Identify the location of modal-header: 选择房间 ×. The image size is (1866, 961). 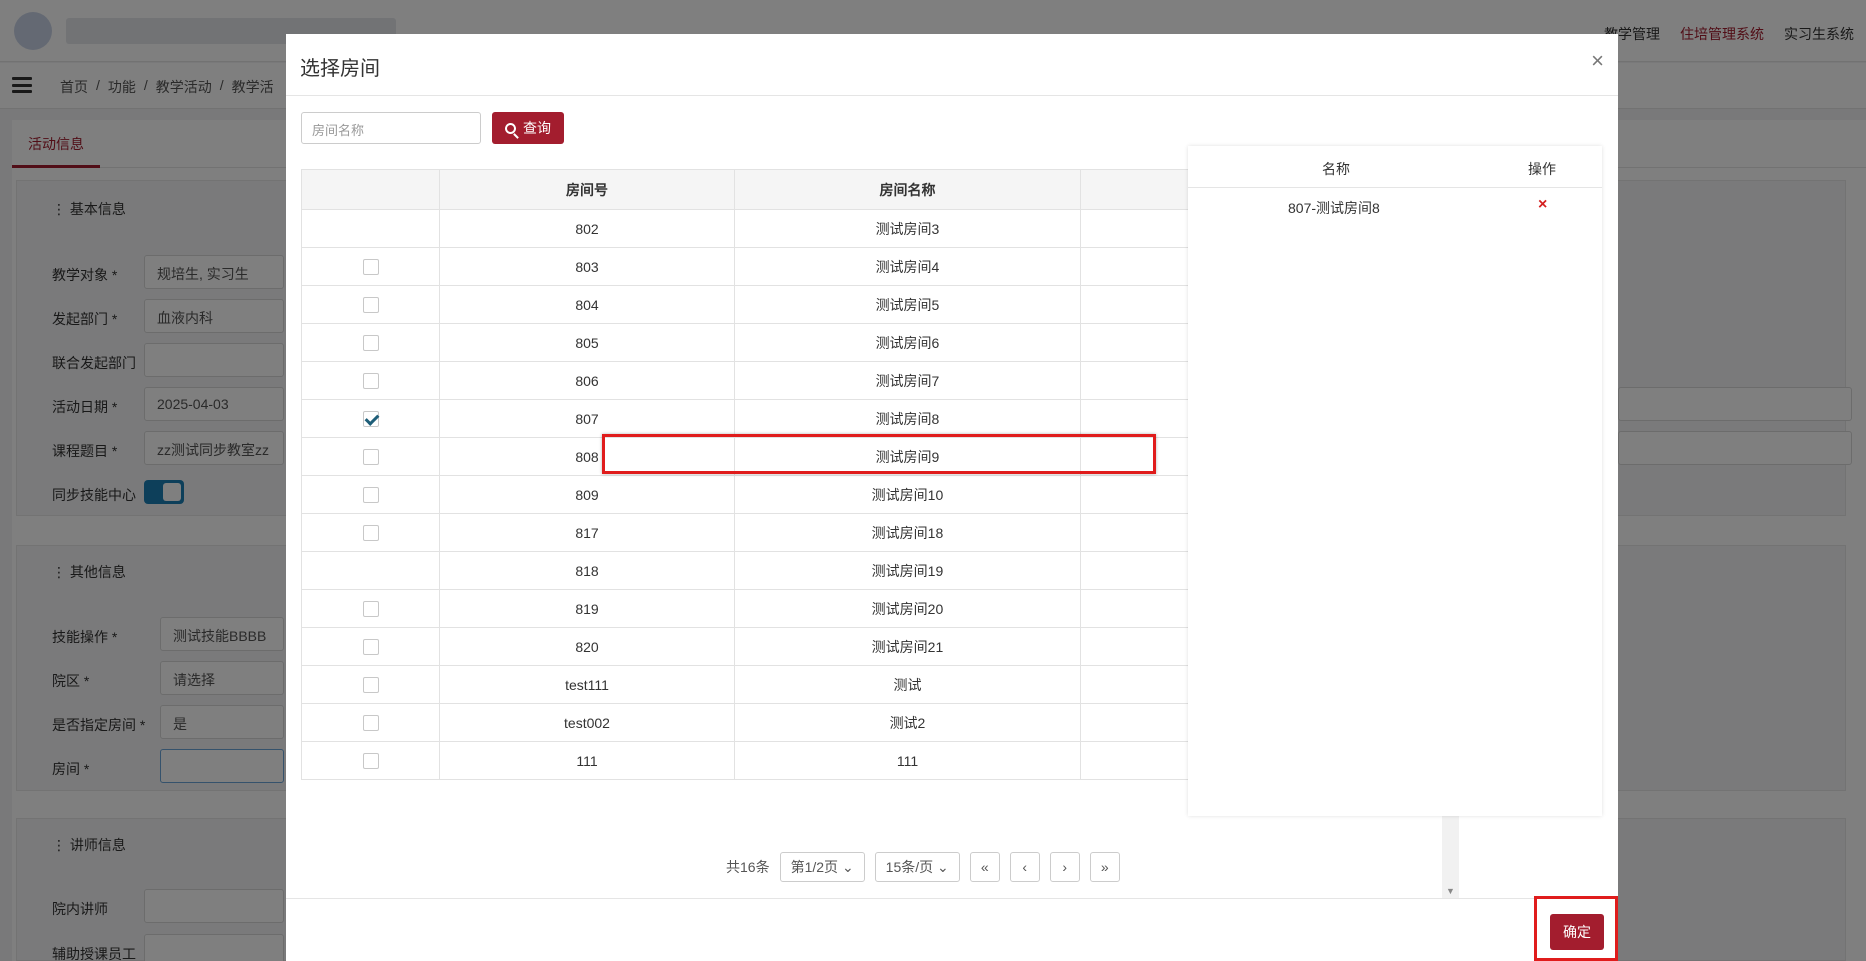
(952, 65).